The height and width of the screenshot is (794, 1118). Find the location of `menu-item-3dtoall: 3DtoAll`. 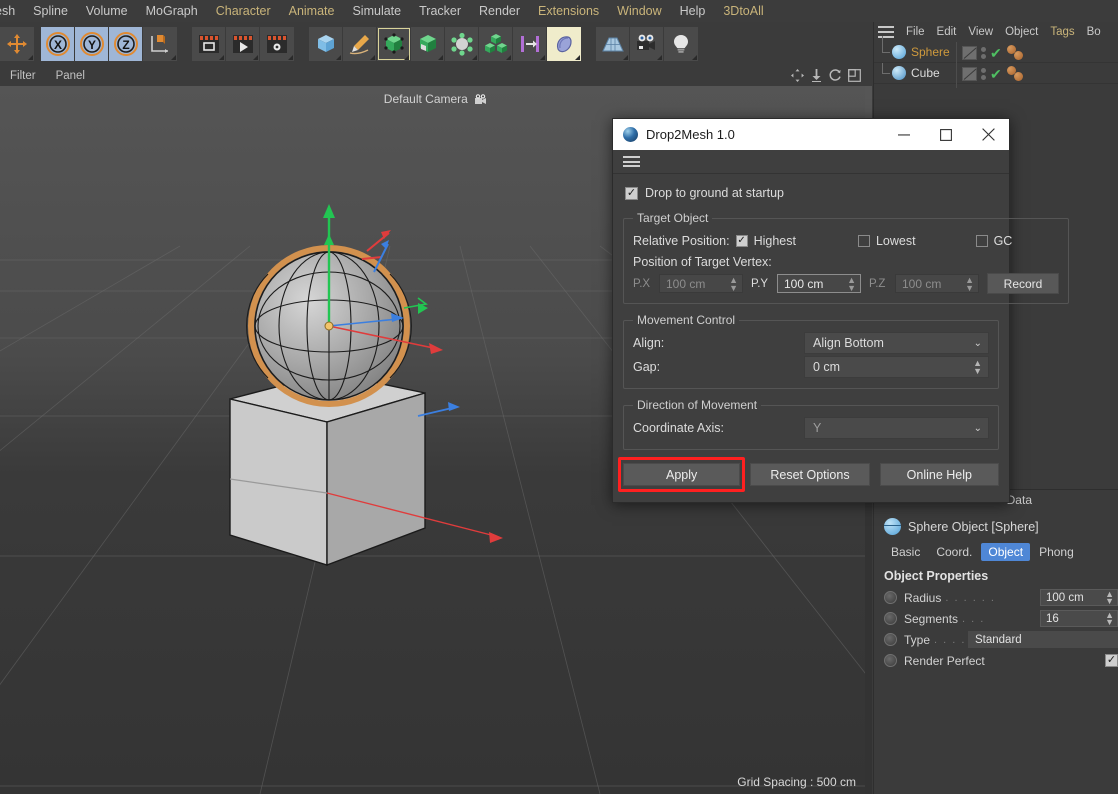

menu-item-3dtoall: 3DtoAll is located at coordinates (743, 11).